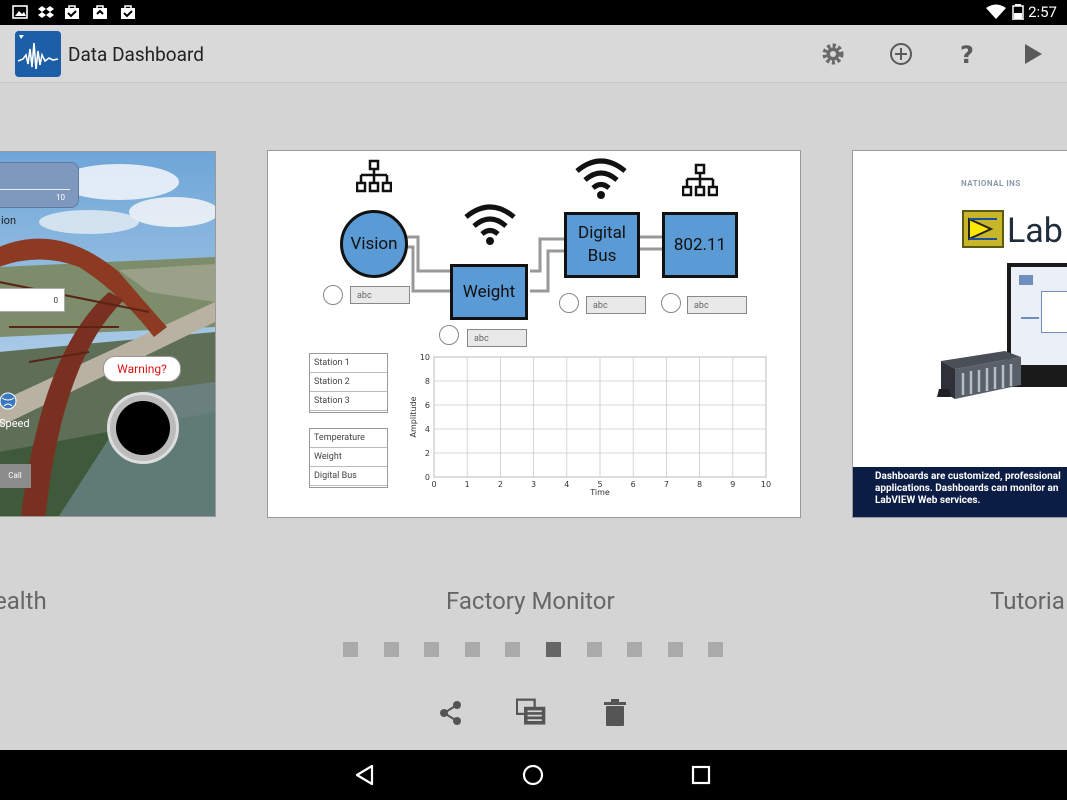  Describe the element at coordinates (983, 229) in the screenshot. I see `labview-logo-icon` at that location.